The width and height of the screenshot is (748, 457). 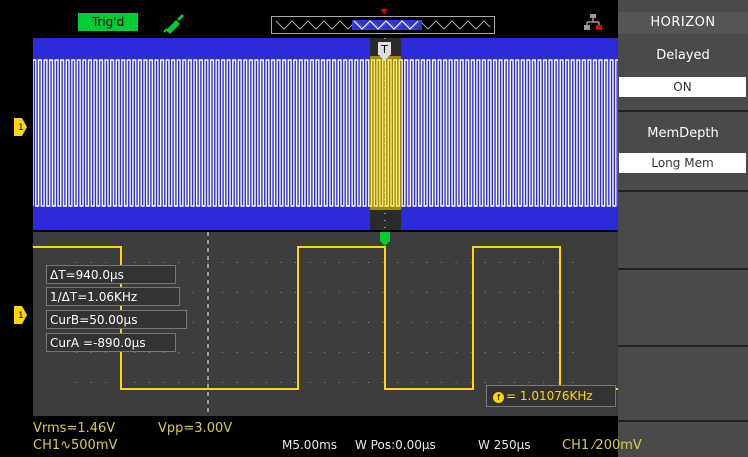 I want to click on window-position: W Pos:0.00µs, so click(x=395, y=445).